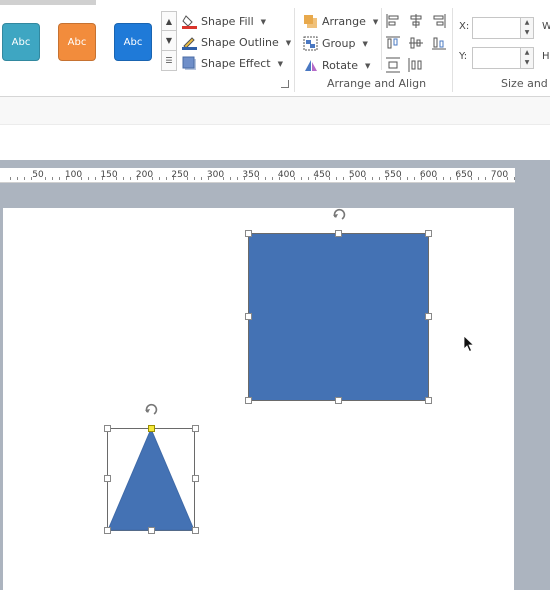 This screenshot has width=550, height=590. Describe the element at coordinates (393, 175) in the screenshot. I see `ruler-label: 550` at that location.